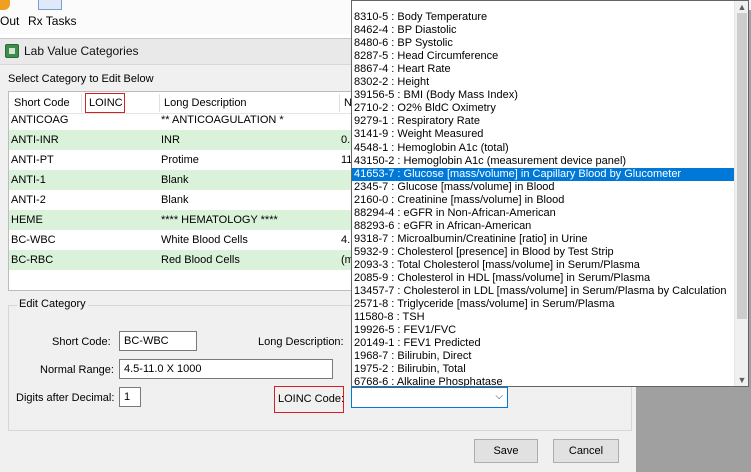 This screenshot has width=751, height=472. I want to click on dropdown-option: 39156-5 : BMI (Body Mass Index), so click(543, 95).